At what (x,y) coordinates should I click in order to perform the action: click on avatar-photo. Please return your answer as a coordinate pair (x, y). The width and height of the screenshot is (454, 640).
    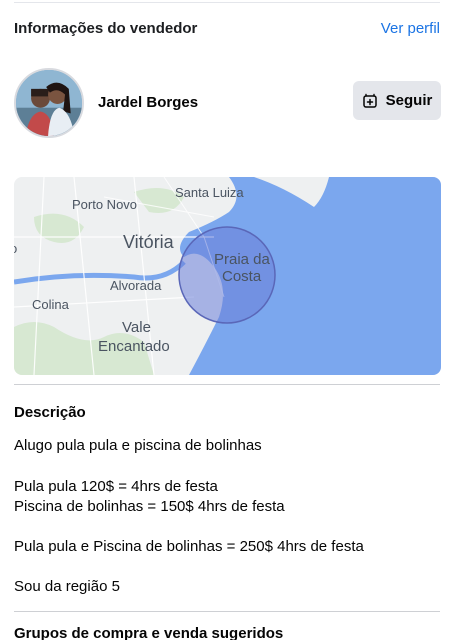
    Looking at the image, I should click on (49, 103).